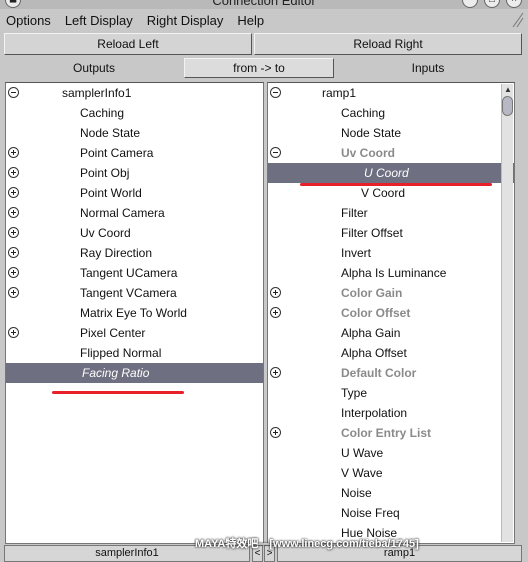  What do you see at coordinates (391, 293) in the screenshot?
I see `right-attr-color-gain: Color Gain` at bounding box center [391, 293].